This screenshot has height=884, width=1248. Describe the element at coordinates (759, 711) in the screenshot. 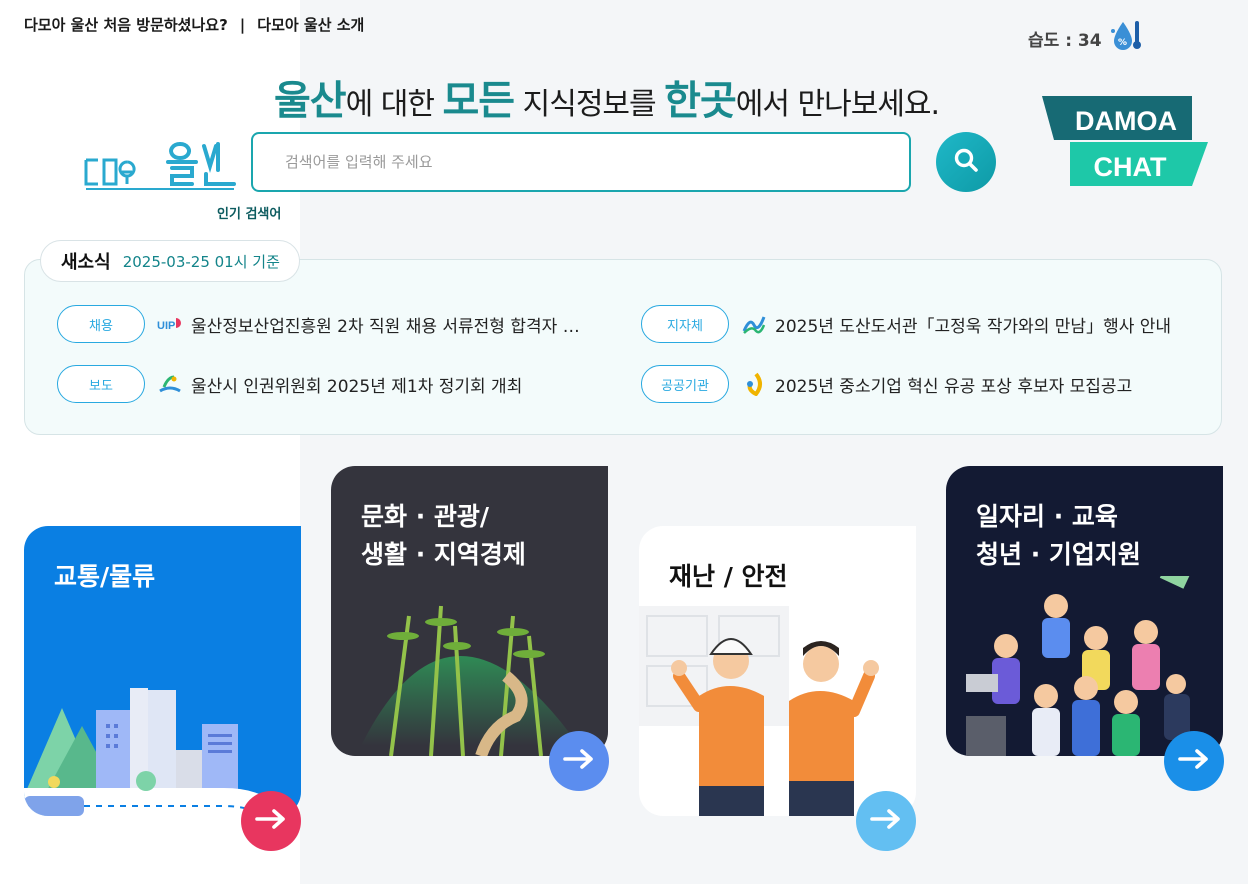

I see `firefighters-illustration-icon` at that location.